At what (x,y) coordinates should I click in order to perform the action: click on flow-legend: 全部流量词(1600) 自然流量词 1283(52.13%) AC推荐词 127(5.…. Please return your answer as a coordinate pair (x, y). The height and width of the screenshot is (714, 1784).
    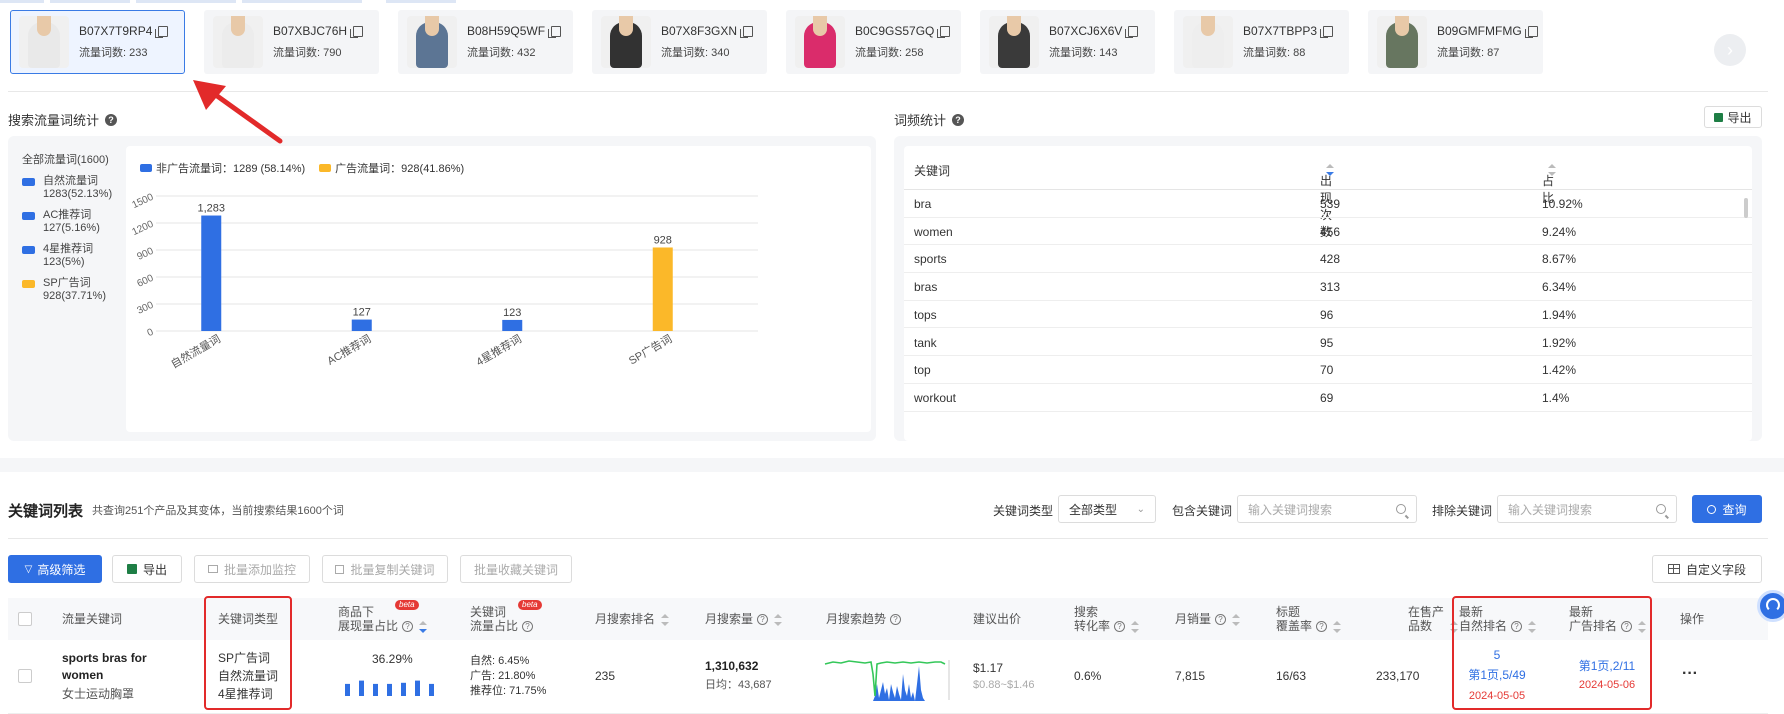
    Looking at the image, I should click on (67, 228).